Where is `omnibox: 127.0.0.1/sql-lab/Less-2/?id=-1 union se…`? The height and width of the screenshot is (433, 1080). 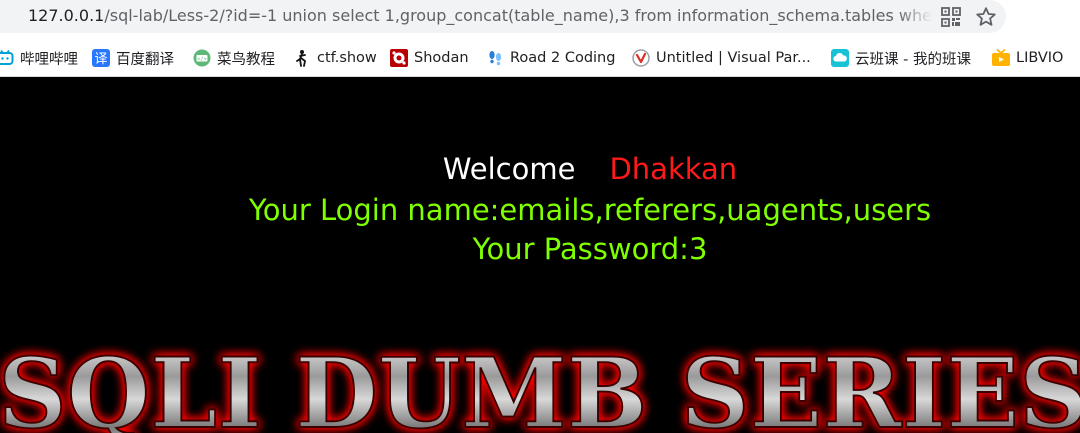 omnibox: 127.0.0.1/sql-lab/Less-2/?id=-1 union se… is located at coordinates (503, 16).